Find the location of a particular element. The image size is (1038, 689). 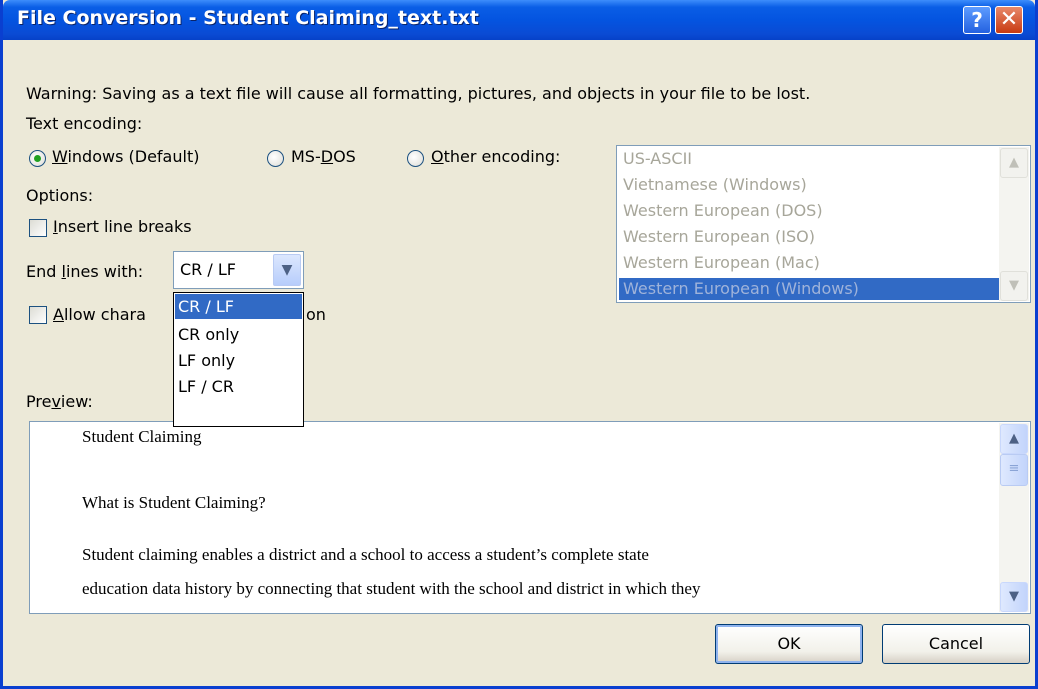

other-encoding-radio is located at coordinates (415, 158).